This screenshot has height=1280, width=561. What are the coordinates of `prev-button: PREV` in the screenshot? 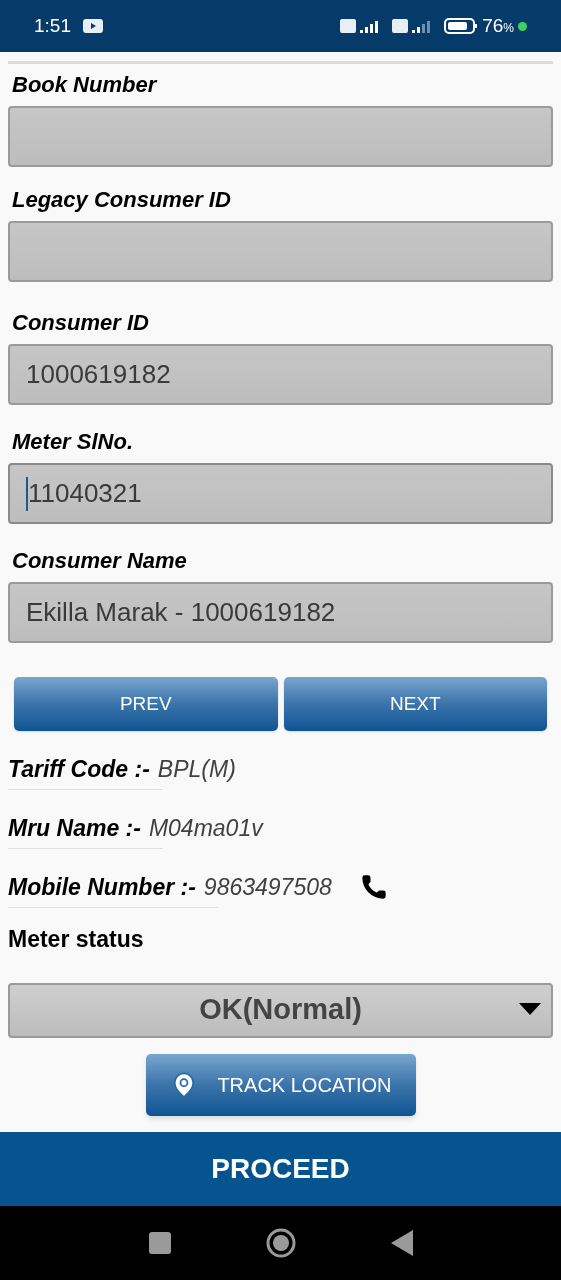 It's located at (146, 704).